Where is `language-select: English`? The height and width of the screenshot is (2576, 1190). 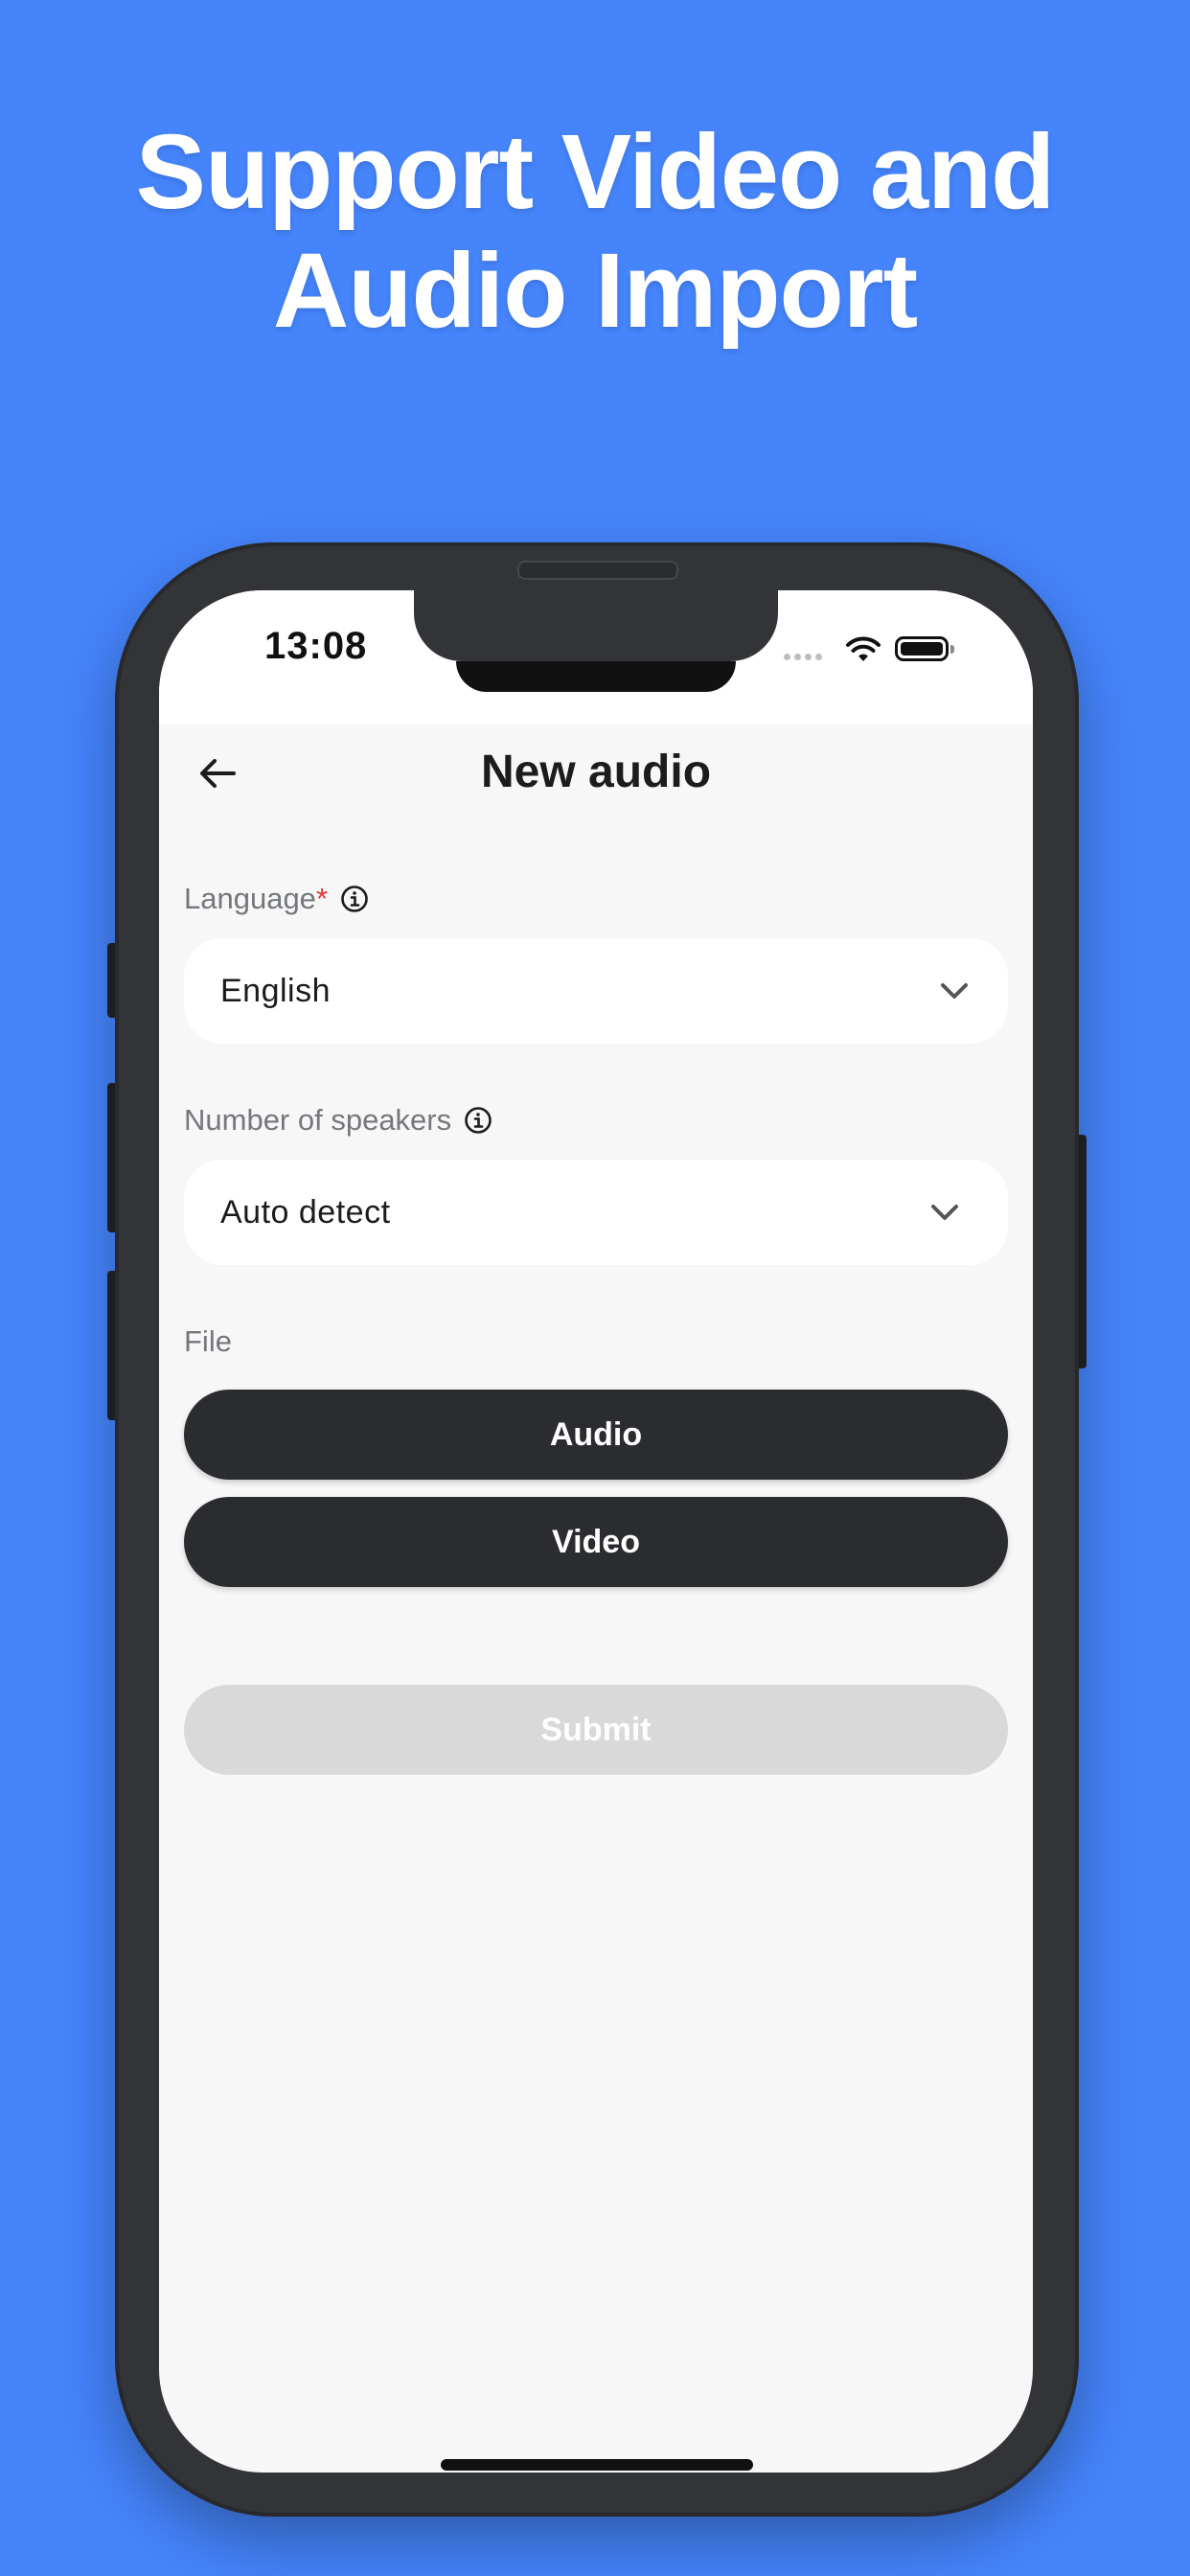
language-select: English is located at coordinates (596, 991).